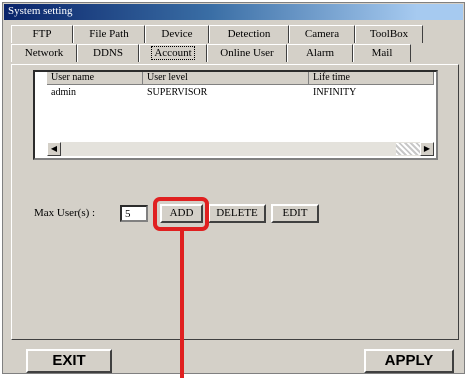 Image resolution: width=469 pixels, height=378 pixels. I want to click on delete-button: DELETE, so click(237, 213).